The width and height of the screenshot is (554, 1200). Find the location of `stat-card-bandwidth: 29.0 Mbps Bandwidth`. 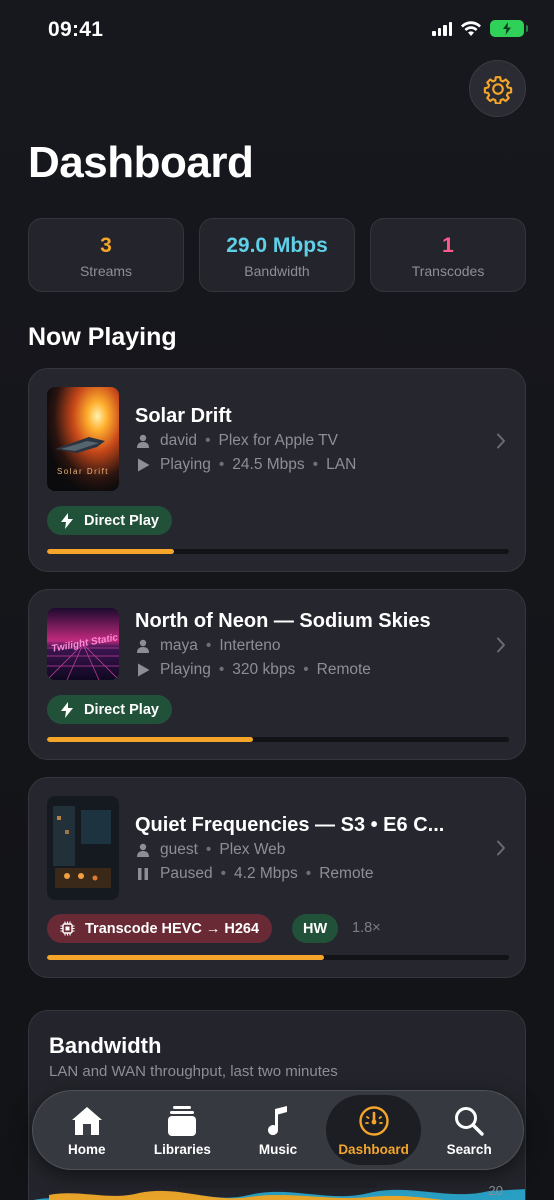

stat-card-bandwidth: 29.0 Mbps Bandwidth is located at coordinates (277, 255).